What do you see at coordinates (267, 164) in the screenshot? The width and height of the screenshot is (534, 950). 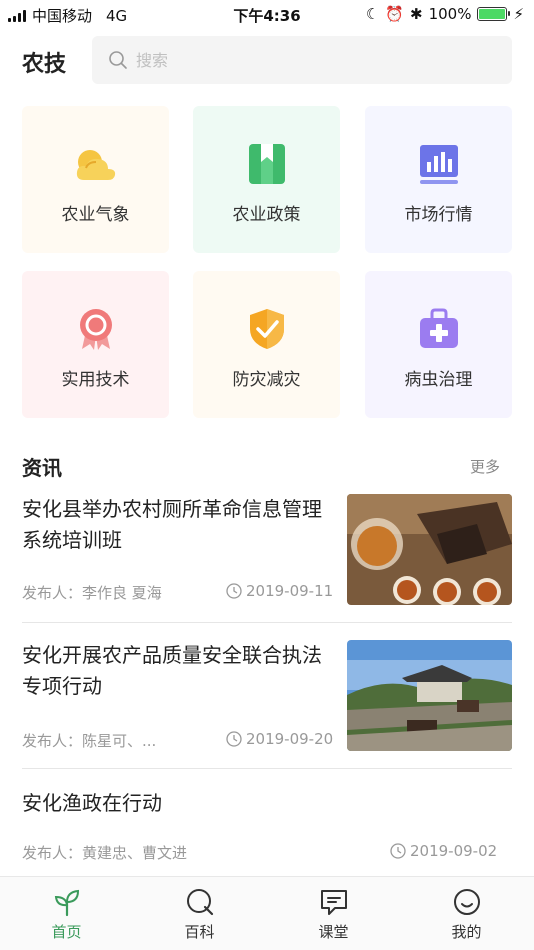 I see `policy-book-icon` at bounding box center [267, 164].